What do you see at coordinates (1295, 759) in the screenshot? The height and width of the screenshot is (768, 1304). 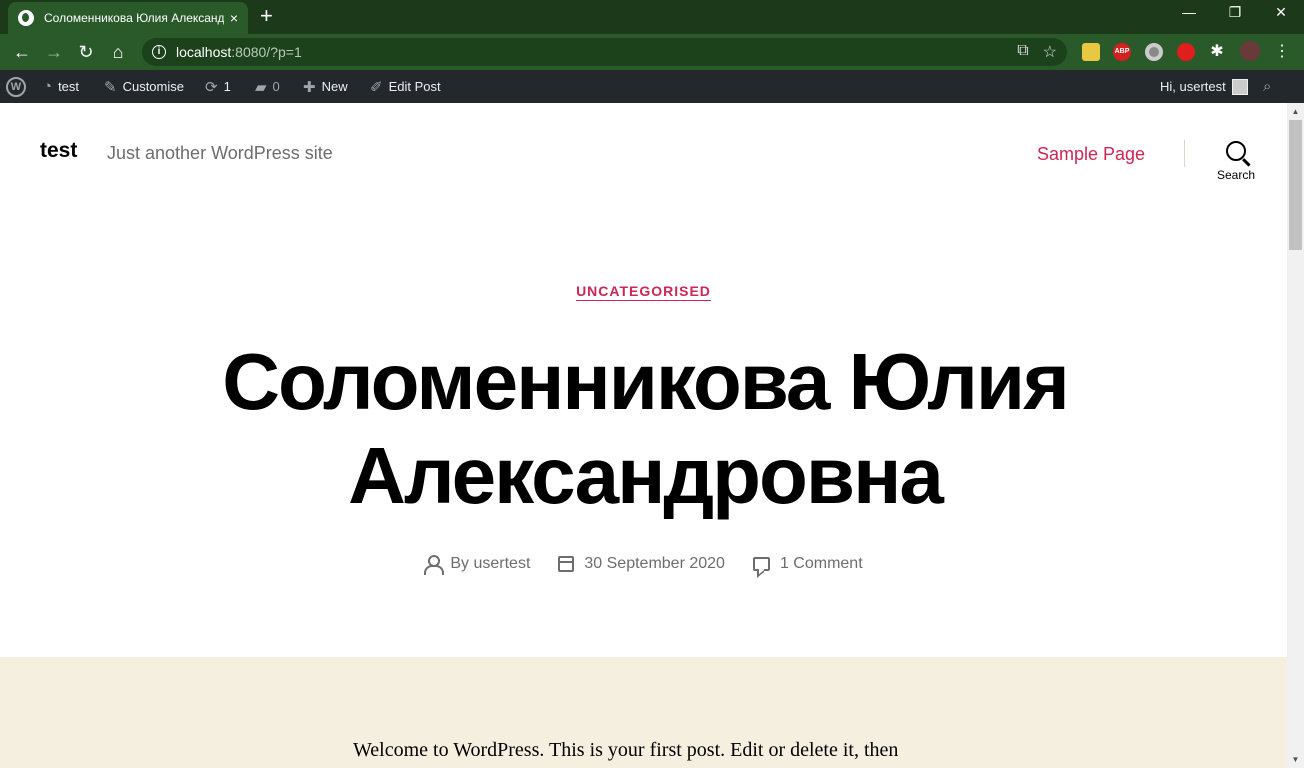 I see `scroll-down-arrow-icon: ▼` at bounding box center [1295, 759].